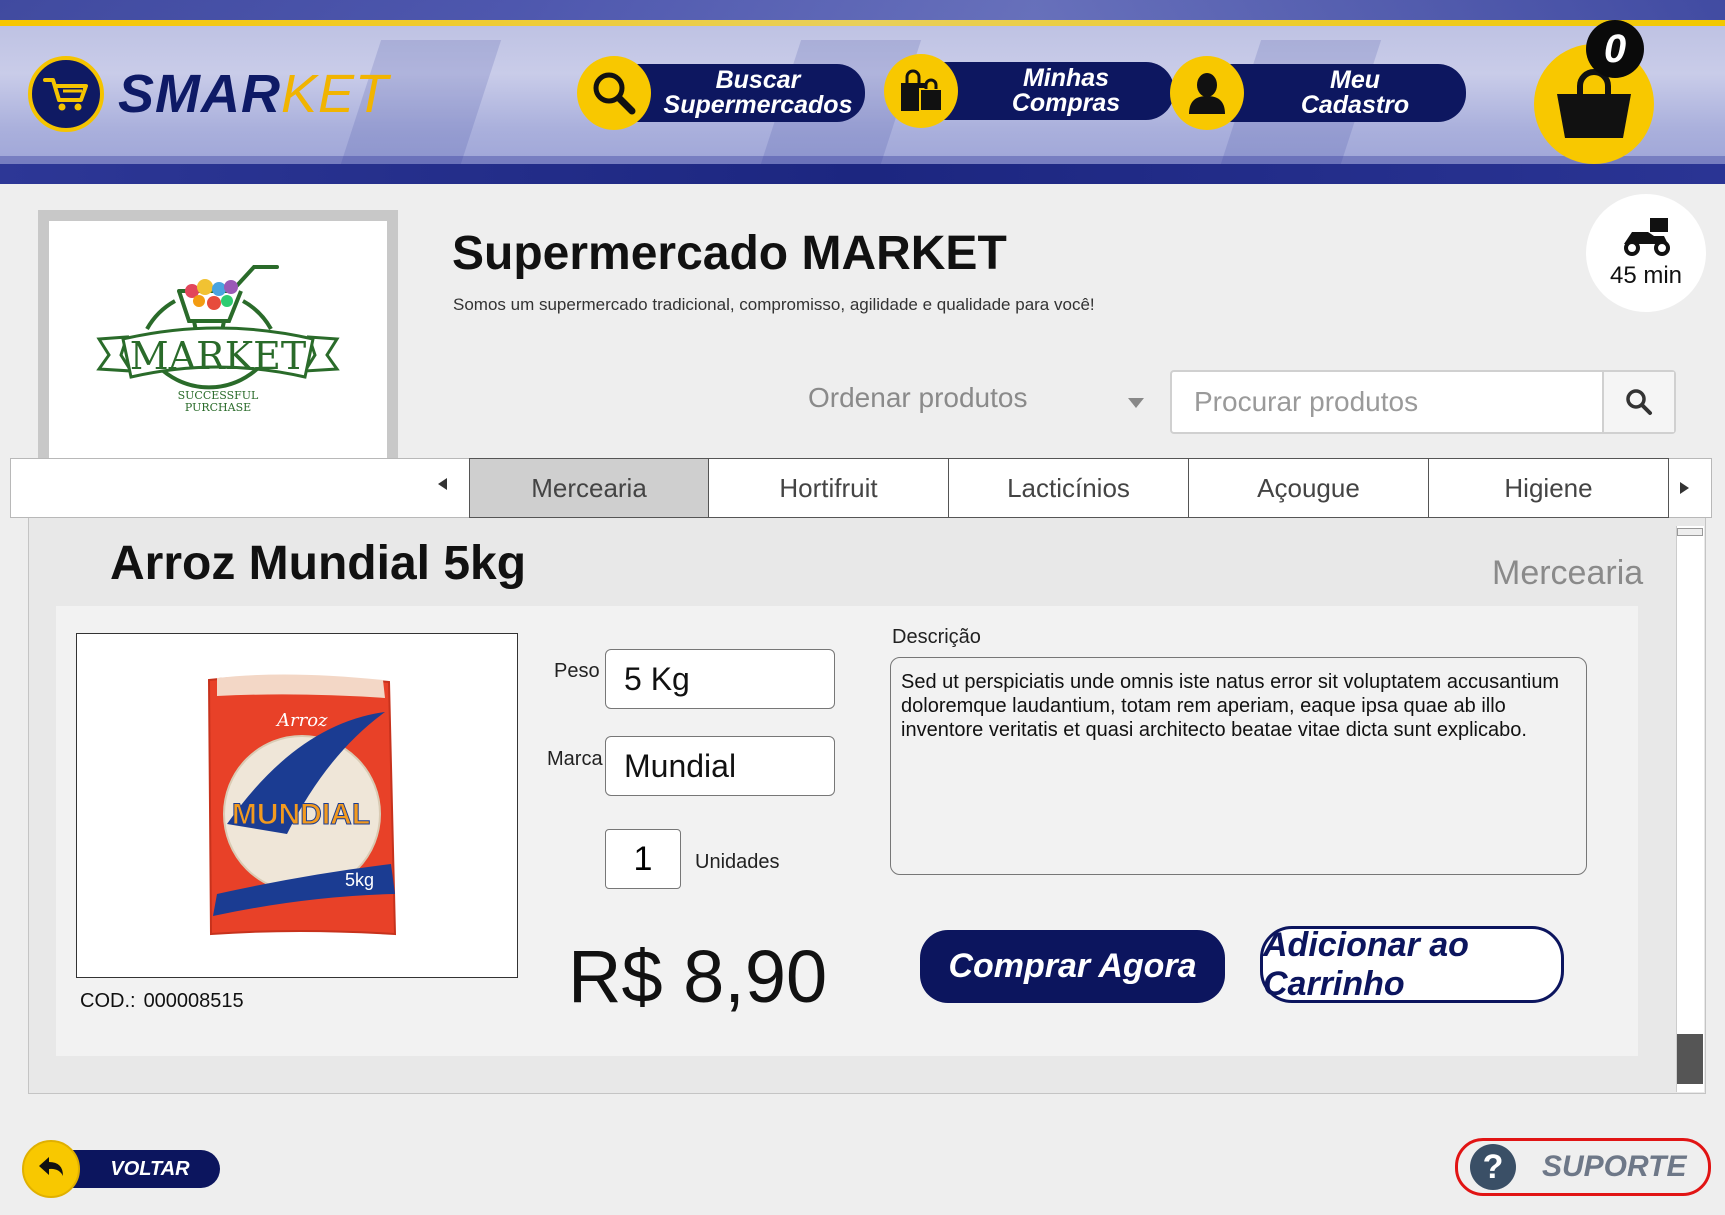  What do you see at coordinates (1549, 488) in the screenshot?
I see `tab-higiene: Higiene` at bounding box center [1549, 488].